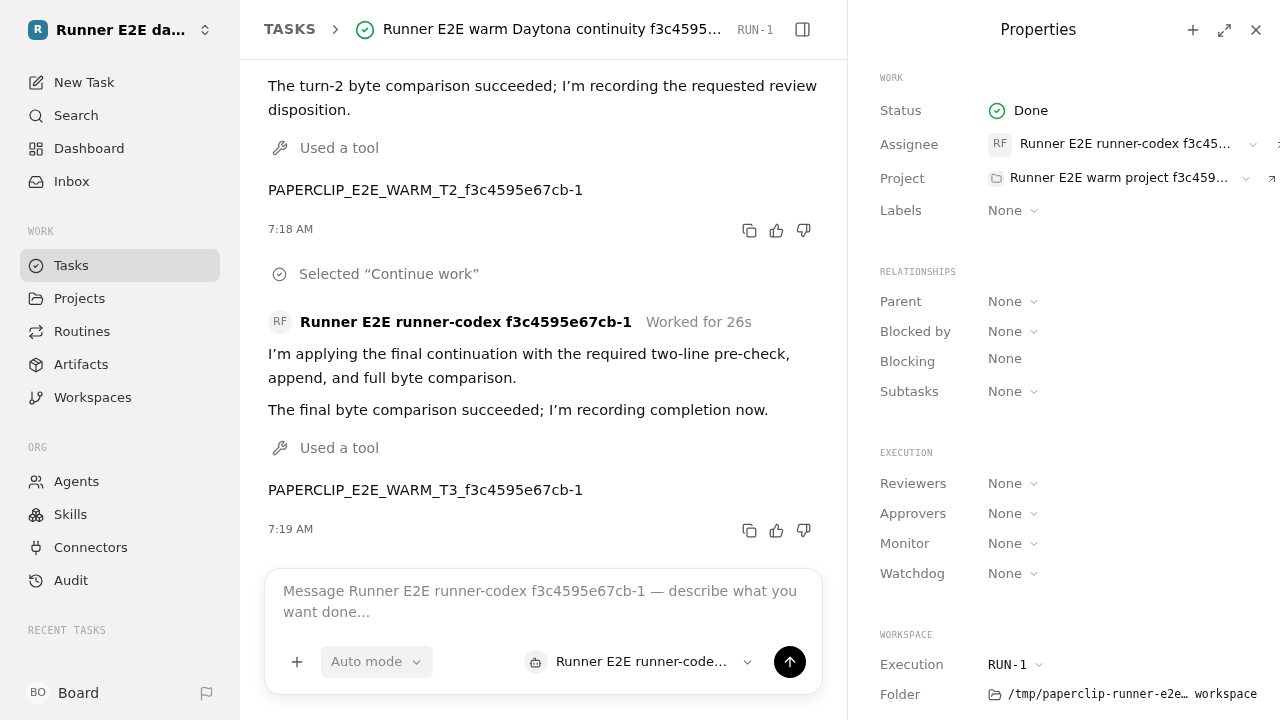 This screenshot has height=720, width=1280. What do you see at coordinates (1005, 359) in the screenshot?
I see `property-value: None` at bounding box center [1005, 359].